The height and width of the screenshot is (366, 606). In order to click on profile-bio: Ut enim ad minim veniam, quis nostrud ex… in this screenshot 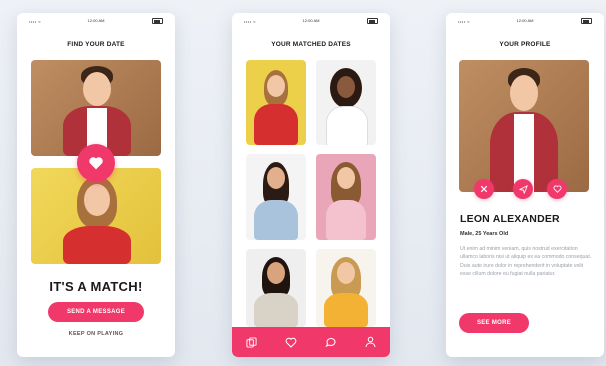, I will do `click(526, 261)`.